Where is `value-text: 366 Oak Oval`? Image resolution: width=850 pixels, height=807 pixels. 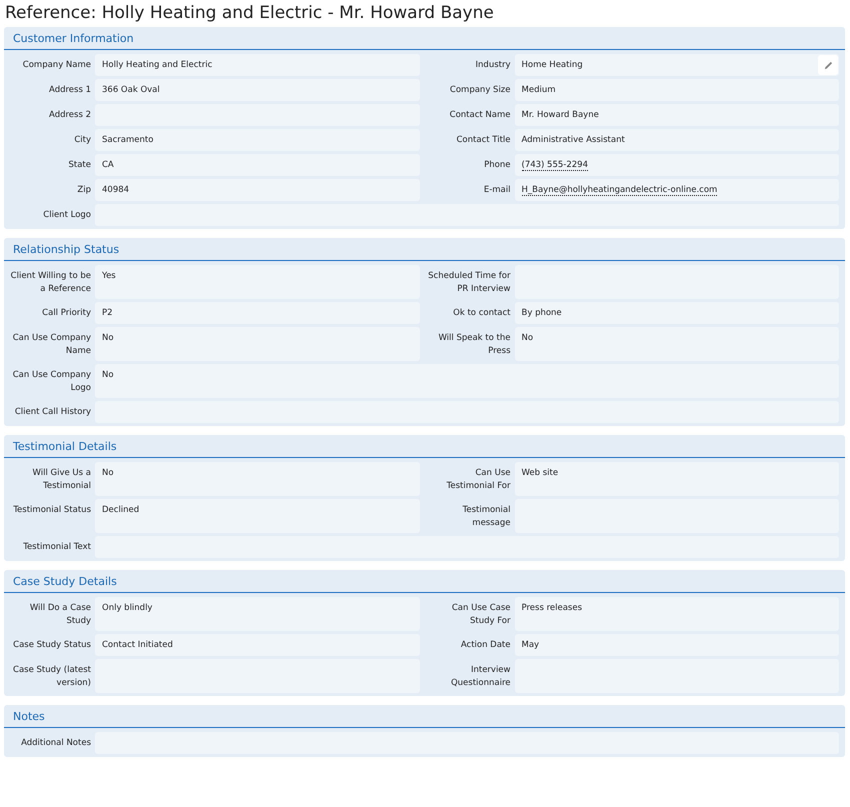
value-text: 366 Oak Oval is located at coordinates (131, 90).